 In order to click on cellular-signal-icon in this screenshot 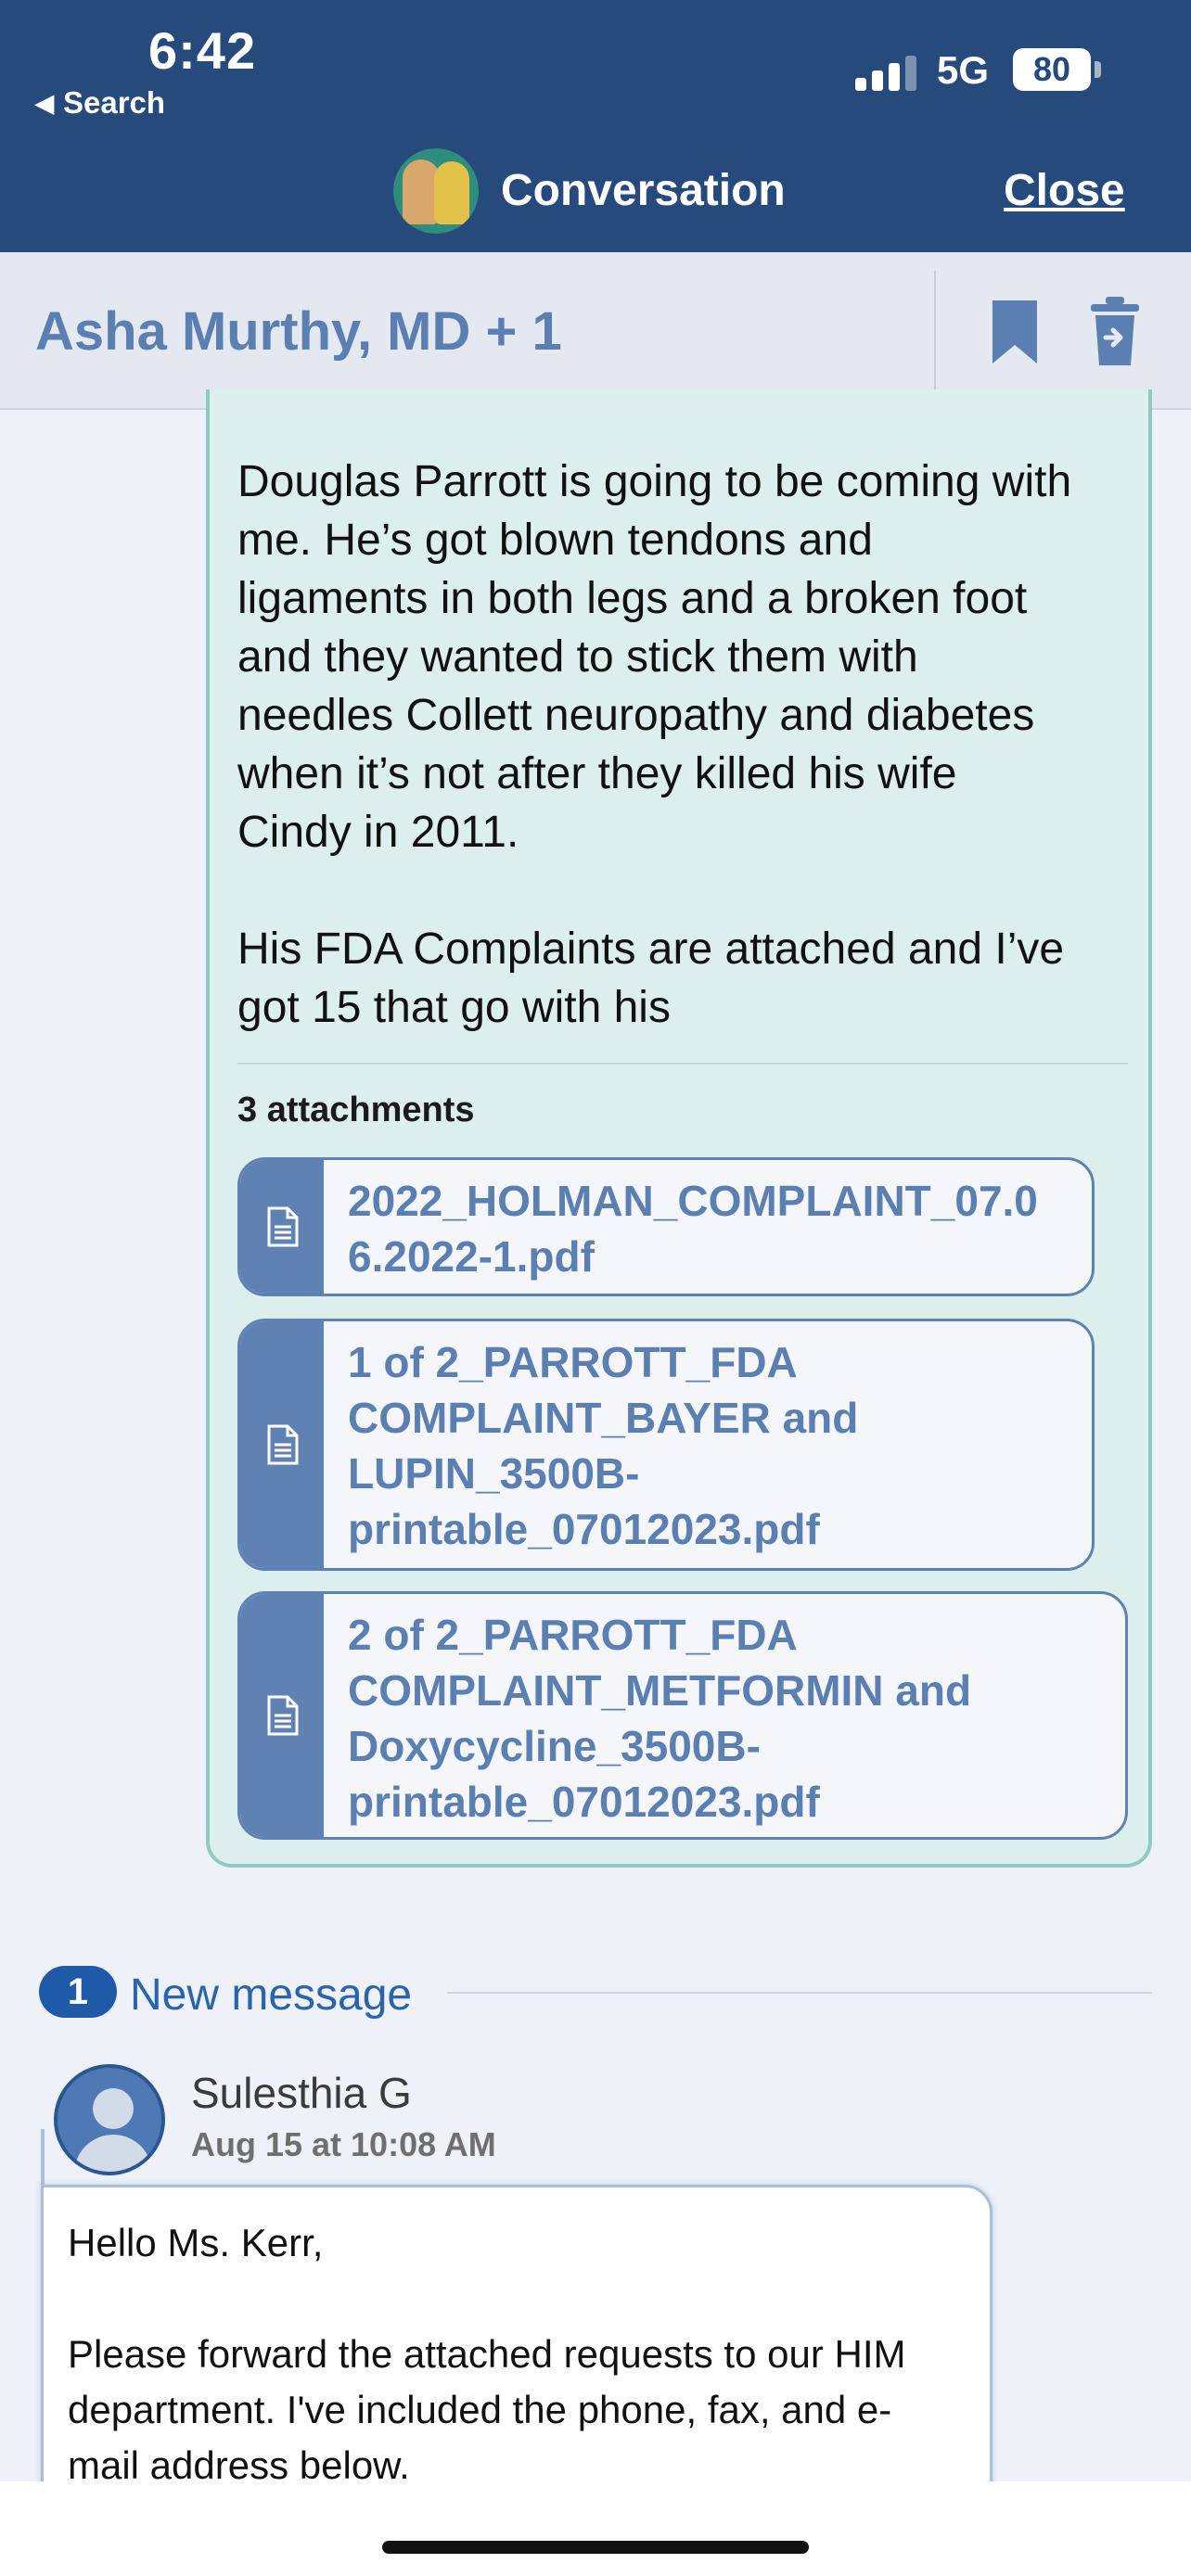, I will do `click(887, 72)`.